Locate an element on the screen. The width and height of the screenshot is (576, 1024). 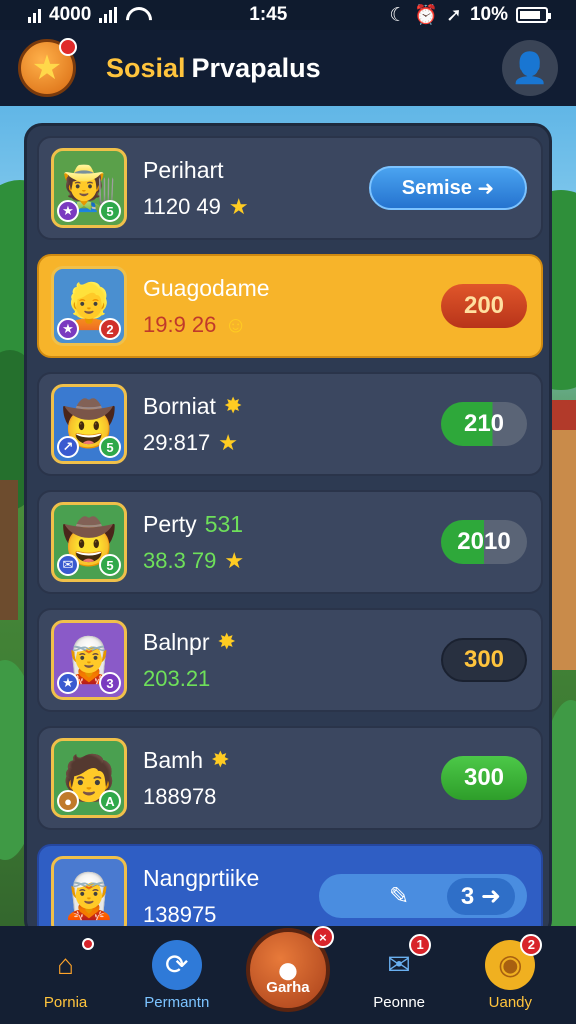
player-score: 38.3 79 is located at coordinates (180, 560).